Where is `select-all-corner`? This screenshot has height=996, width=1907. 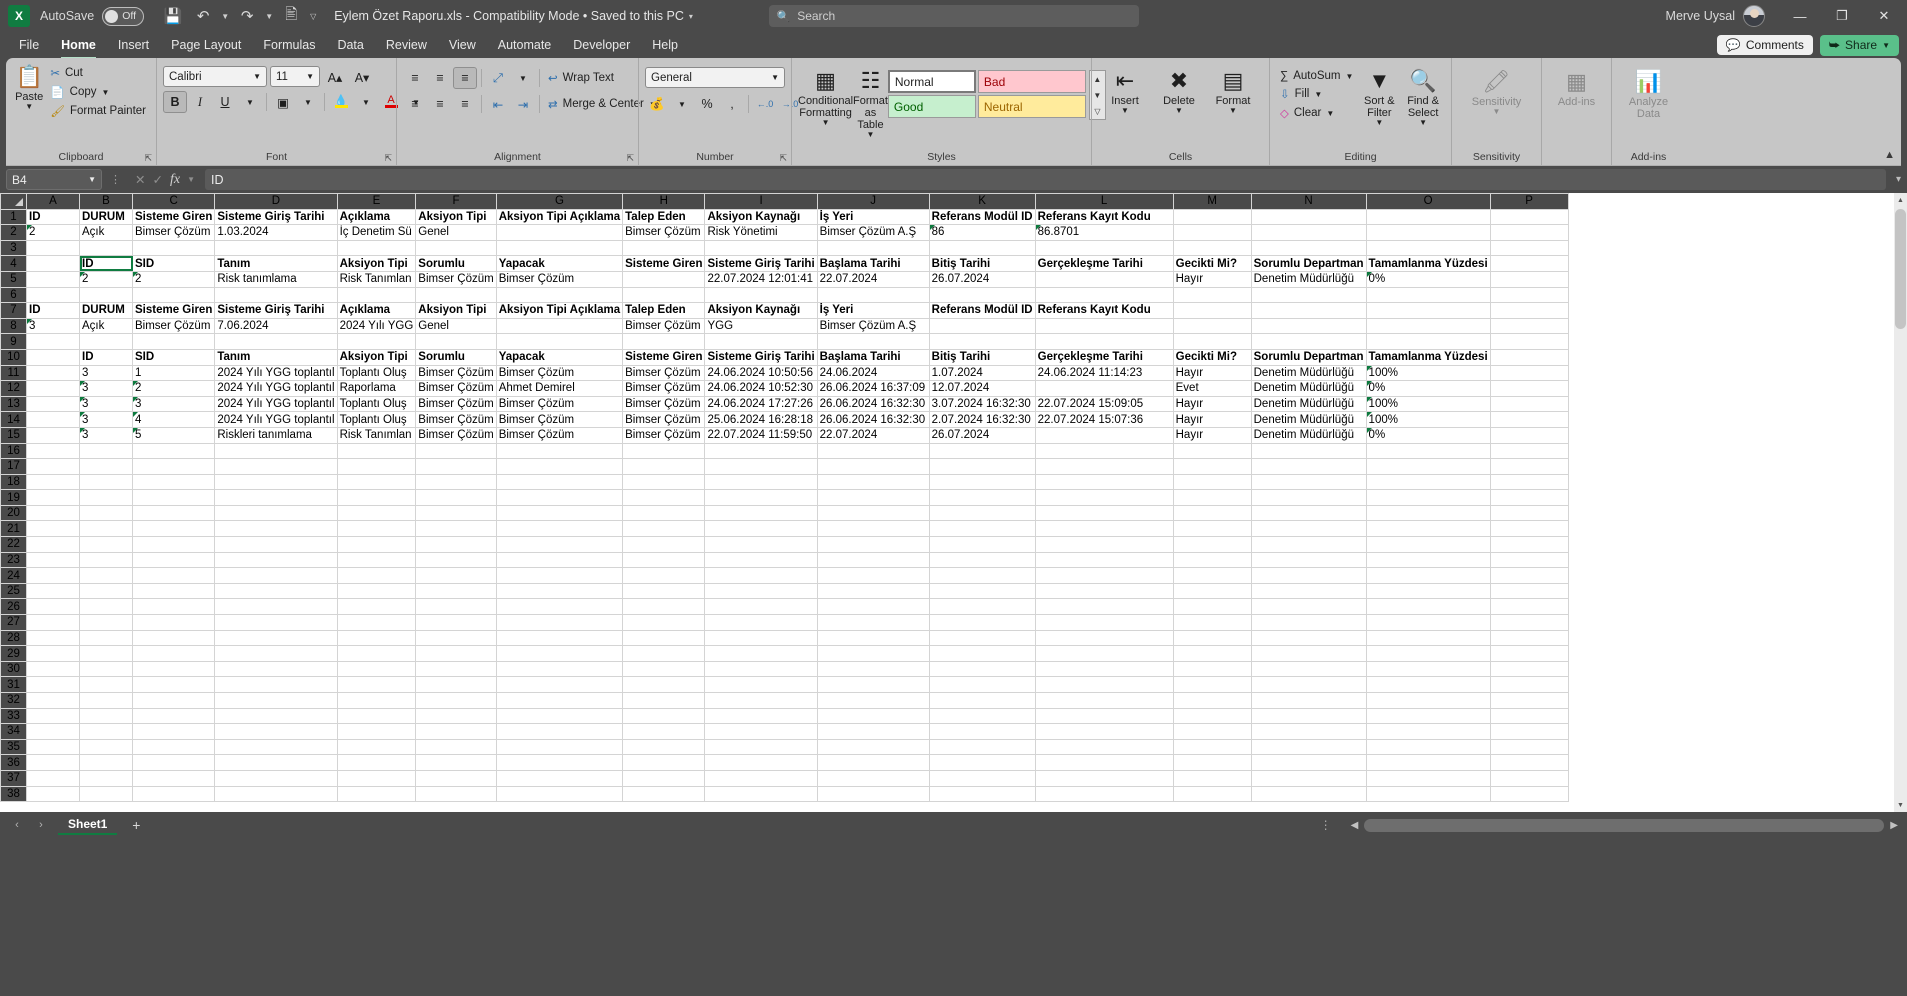 select-all-corner is located at coordinates (13, 201).